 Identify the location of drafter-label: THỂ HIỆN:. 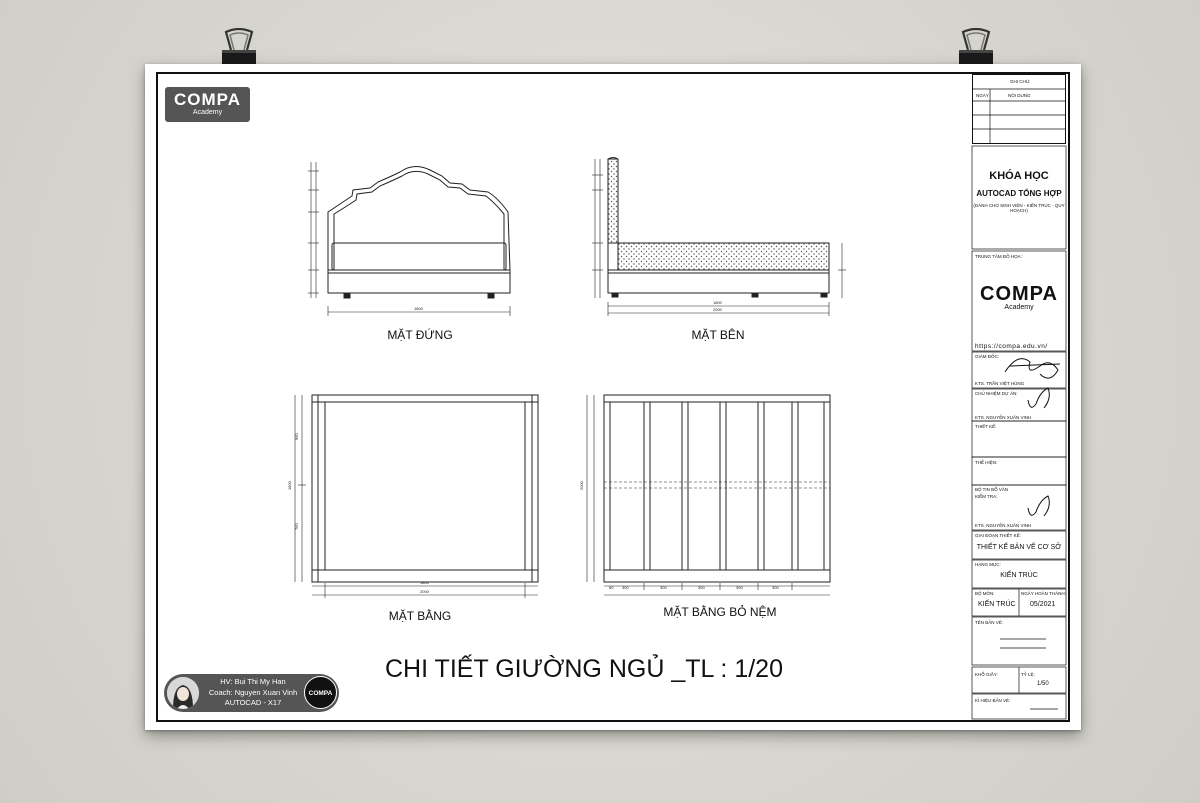
(986, 462).